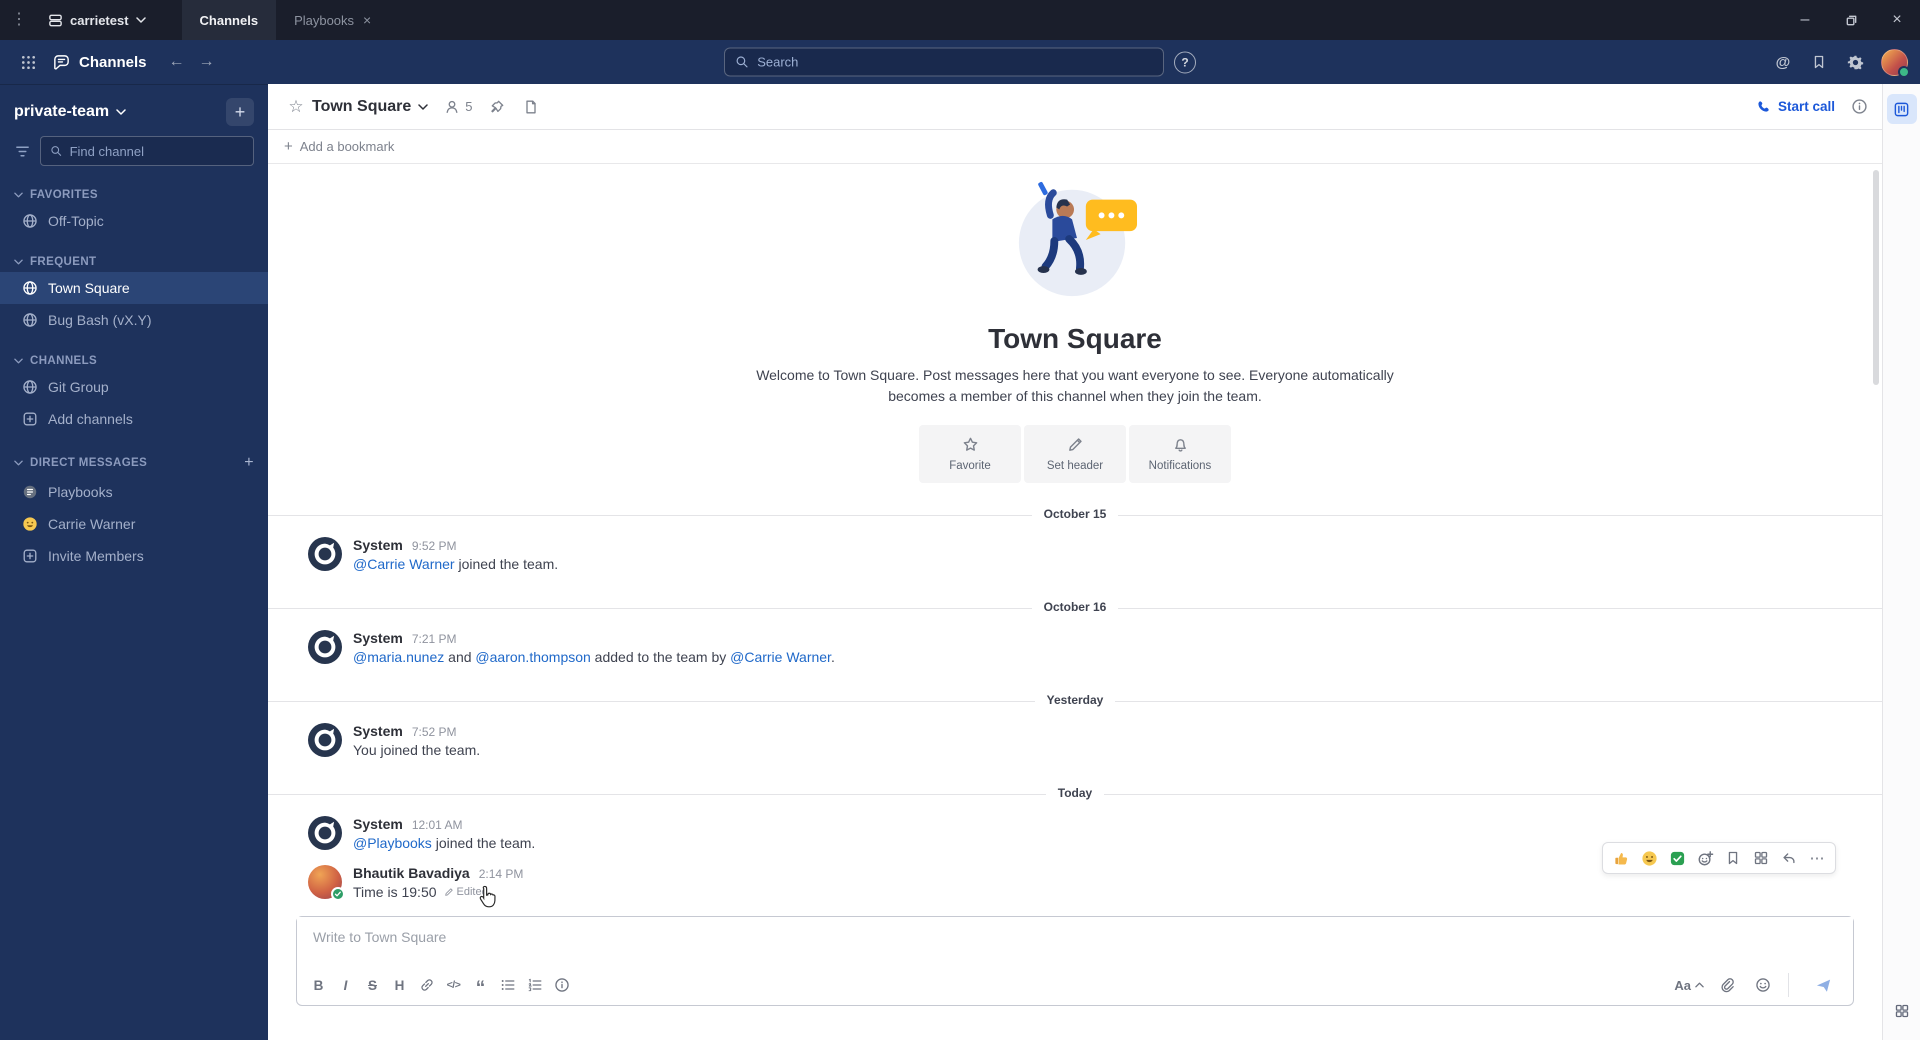 Image resolution: width=1920 pixels, height=1040 pixels. I want to click on star-icon, so click(970, 444).